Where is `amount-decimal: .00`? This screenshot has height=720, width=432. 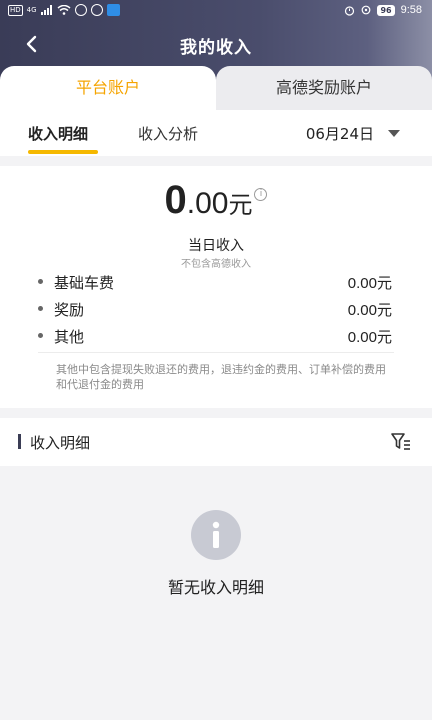 amount-decimal: .00 is located at coordinates (207, 203).